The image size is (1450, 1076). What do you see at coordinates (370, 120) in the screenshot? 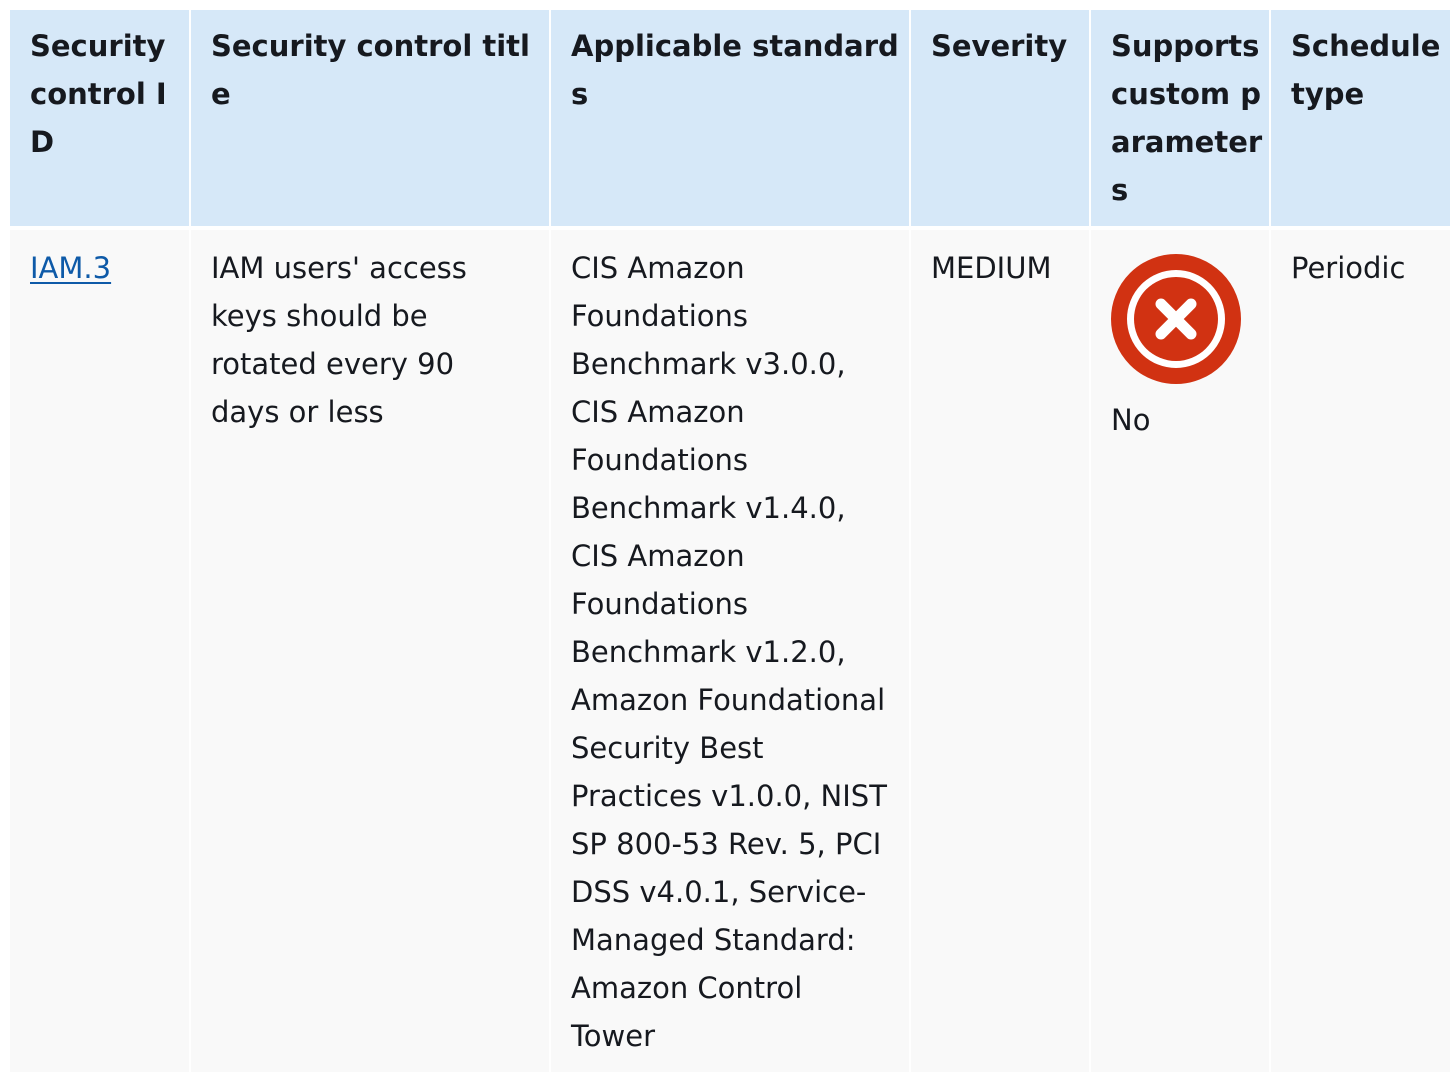
I see `header-security-control-title: Security control title` at bounding box center [370, 120].